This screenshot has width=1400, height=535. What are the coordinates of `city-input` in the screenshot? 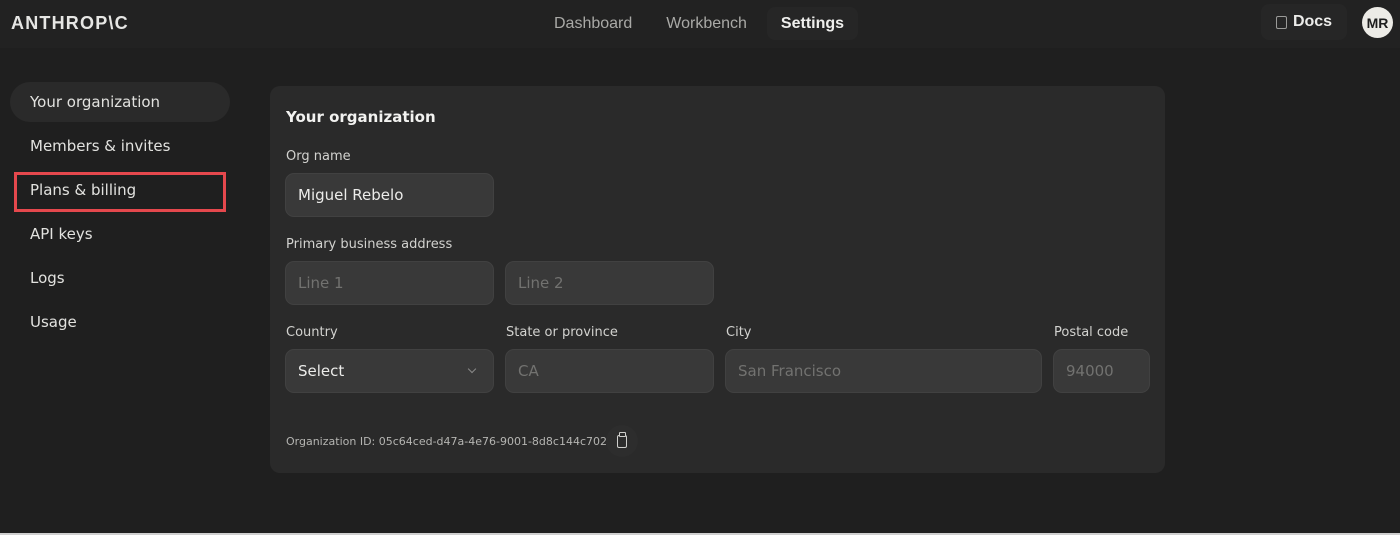 It's located at (883, 371).